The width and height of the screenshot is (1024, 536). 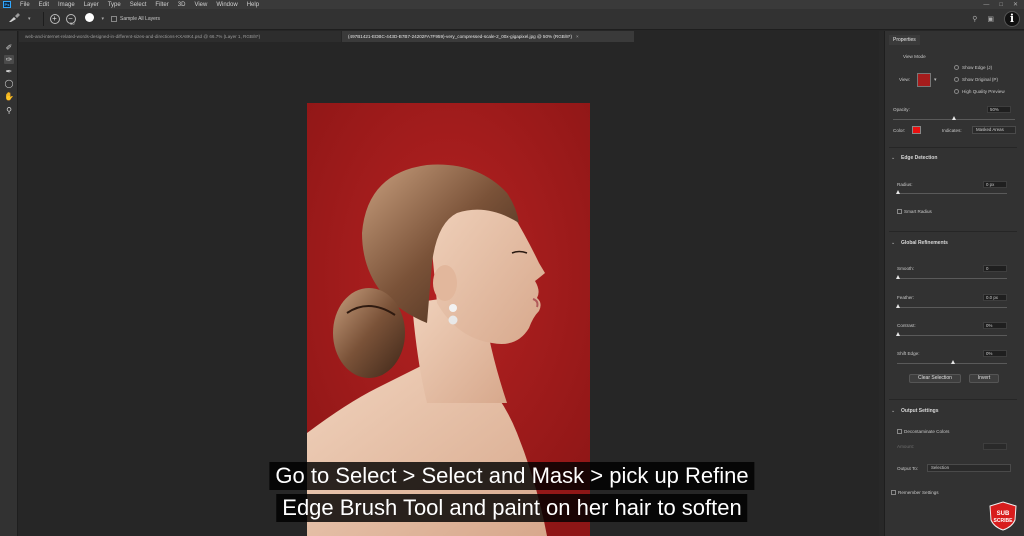 I want to click on show-edge-checkbox, so click(x=956, y=67).